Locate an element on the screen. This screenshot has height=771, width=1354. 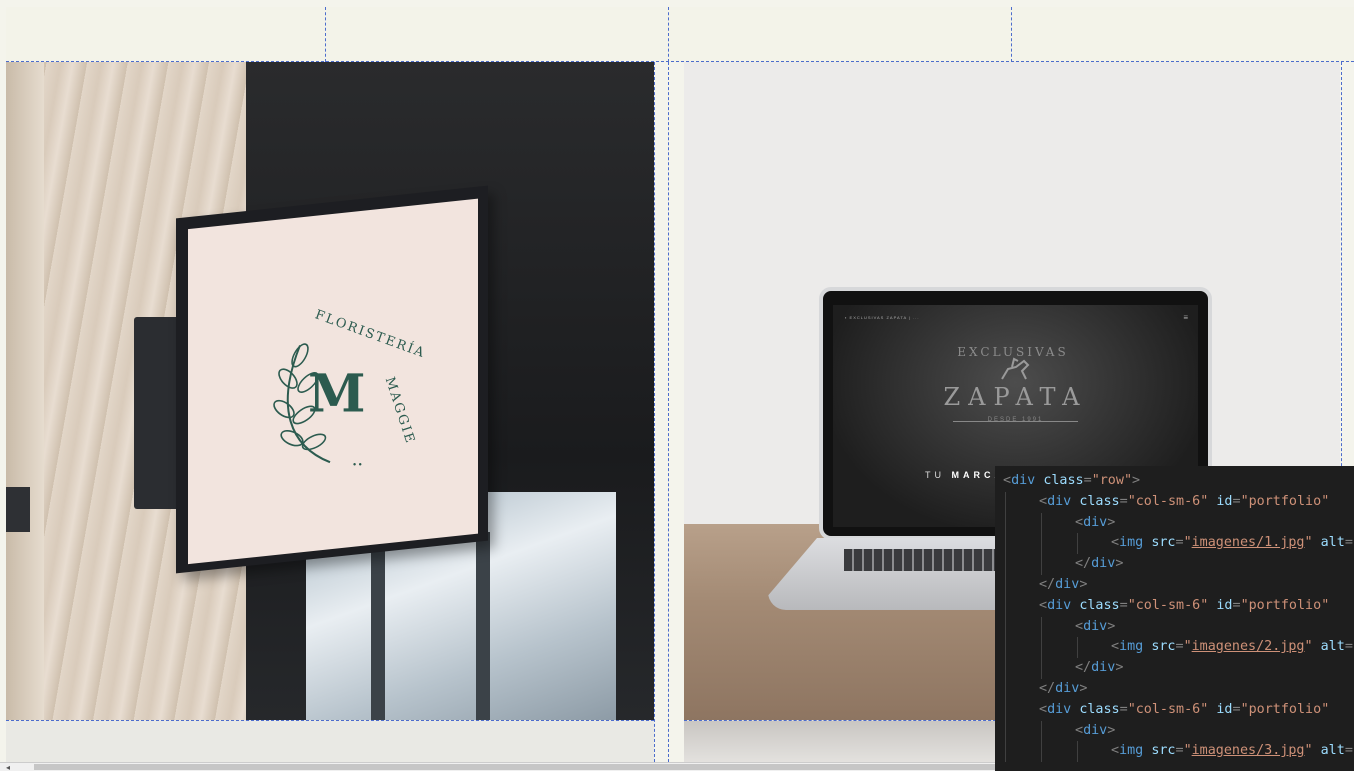
code-tag-name: img is located at coordinates (1131, 751).